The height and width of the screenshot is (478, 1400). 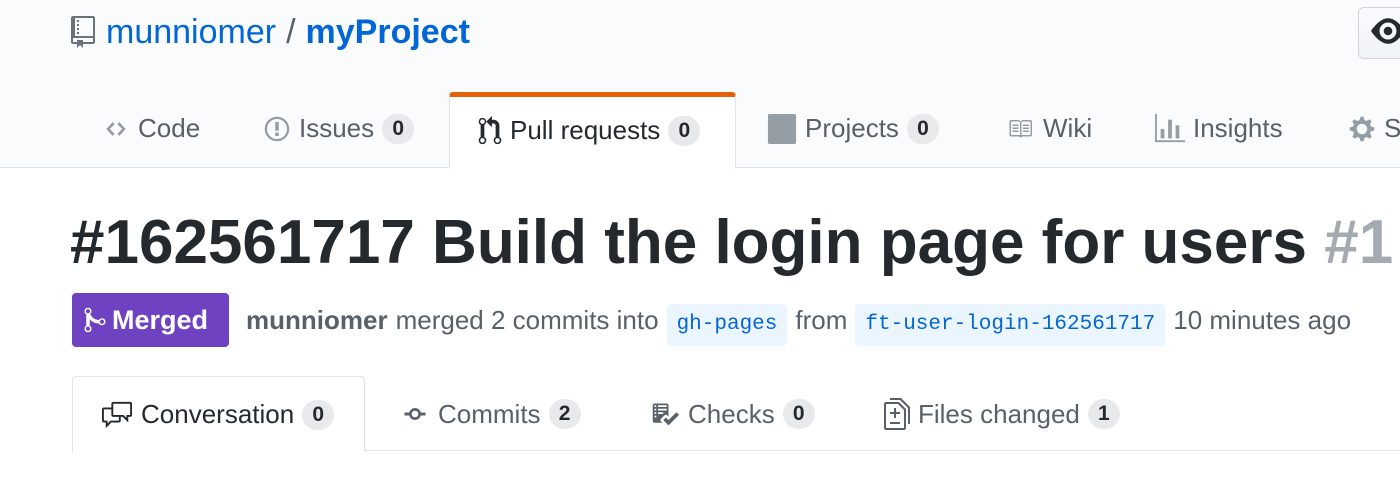 I want to click on git-commit-icon, so click(x=415, y=414).